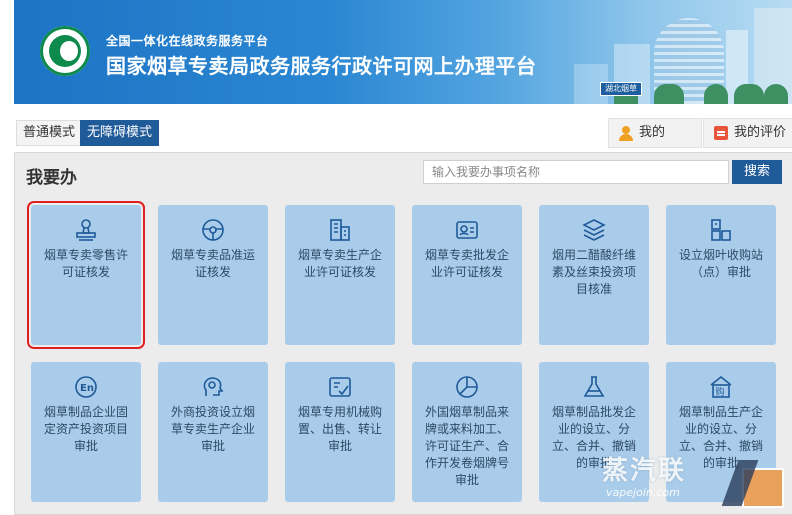  What do you see at coordinates (85, 429) in the screenshot?
I see `service-tile-label: 烟草制品企业固定资产投资项目审批` at bounding box center [85, 429].